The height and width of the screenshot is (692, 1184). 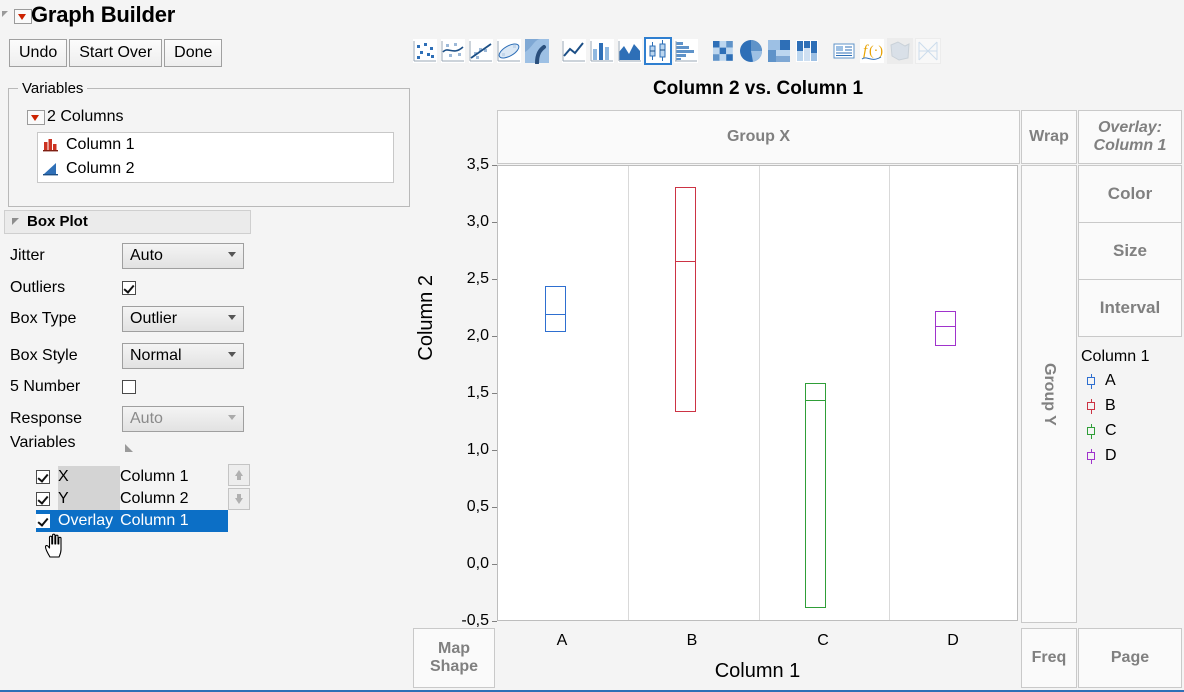 What do you see at coordinates (900, 51) in the screenshot?
I see `map-shapes-icon` at bounding box center [900, 51].